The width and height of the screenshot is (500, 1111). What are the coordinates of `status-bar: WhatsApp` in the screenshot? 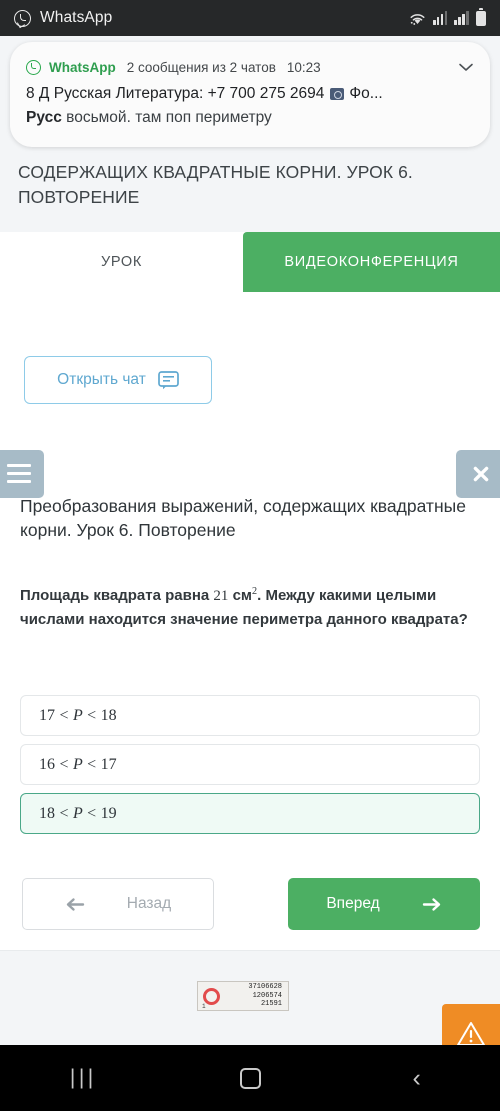 It's located at (250, 18).